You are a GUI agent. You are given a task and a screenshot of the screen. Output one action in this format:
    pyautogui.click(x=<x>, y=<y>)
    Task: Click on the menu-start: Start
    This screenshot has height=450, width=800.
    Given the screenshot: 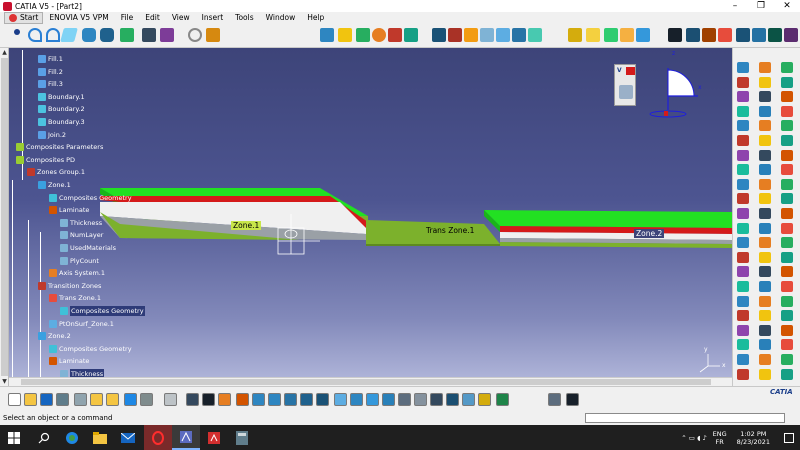 What is the action you would take?
    pyautogui.click(x=24, y=18)
    